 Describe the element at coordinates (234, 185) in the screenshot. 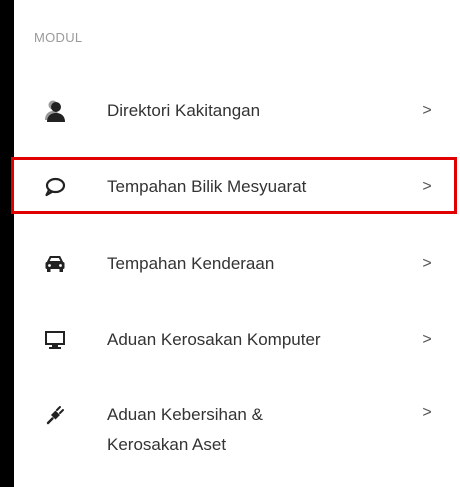

I see `highlight-frame` at that location.